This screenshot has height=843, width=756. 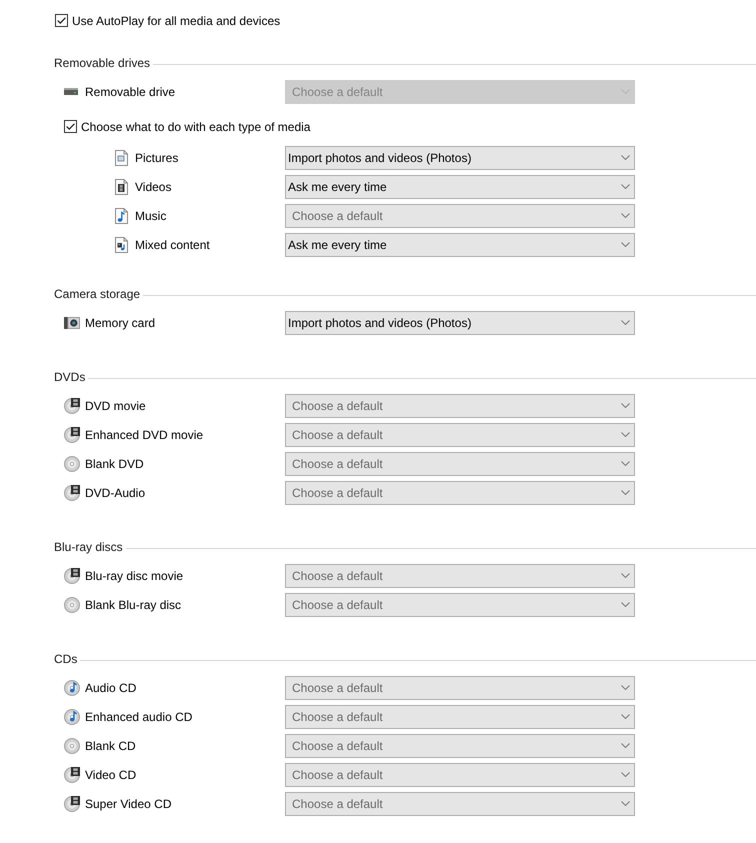 I want to click on drive-icon, so click(x=71, y=91).